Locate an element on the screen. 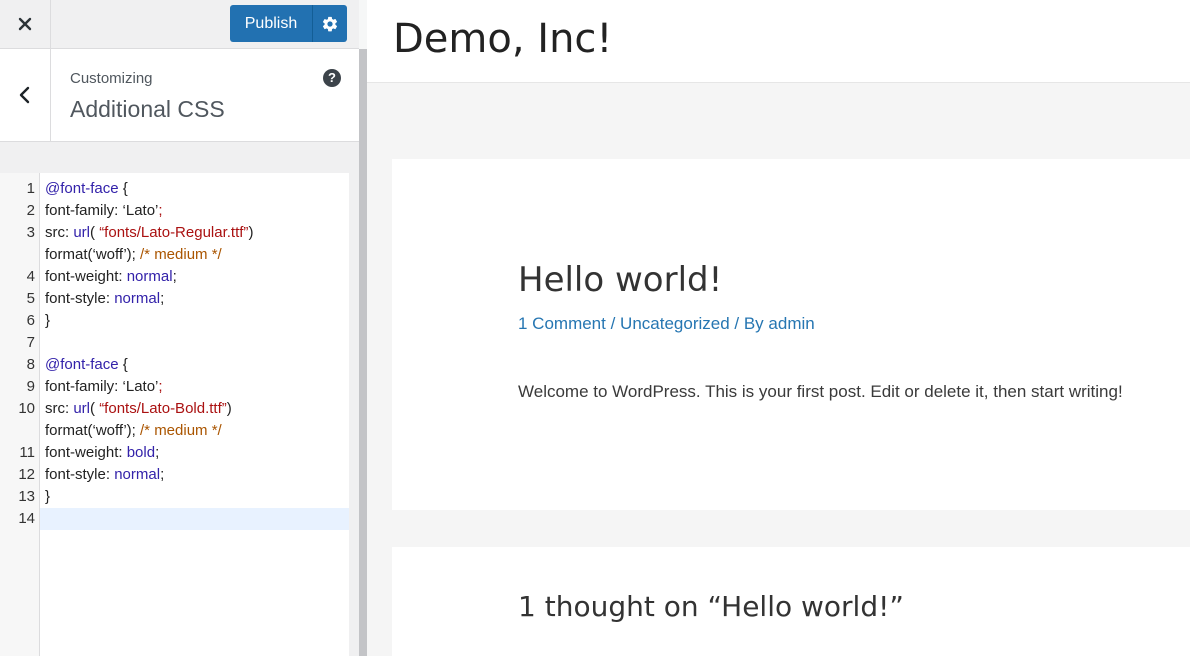  line-number: 6 is located at coordinates (30, 320).